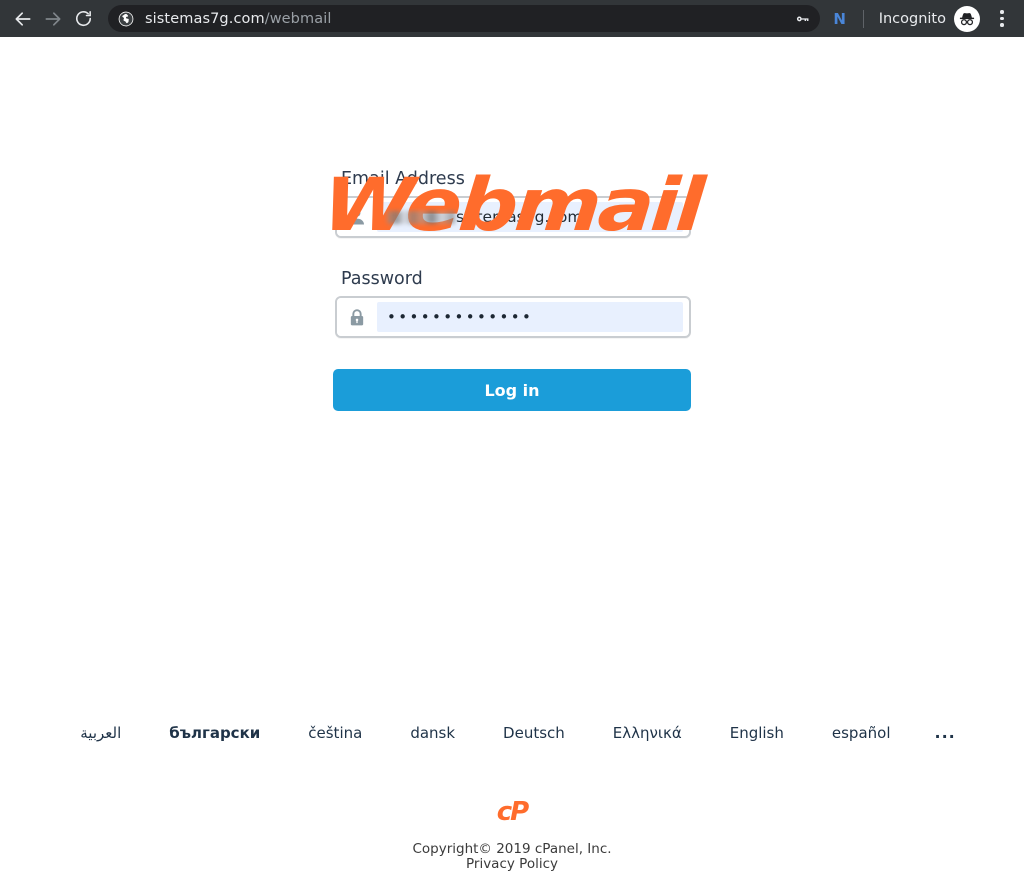 The width and height of the screenshot is (1024, 885). I want to click on url-text: sistemas7g.com/webmail, so click(466, 19).